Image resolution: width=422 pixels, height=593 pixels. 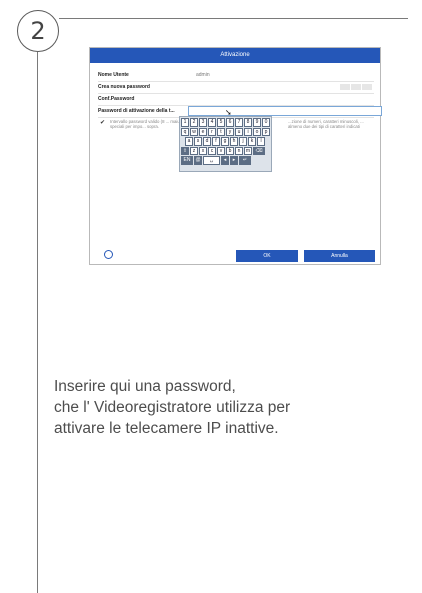 What do you see at coordinates (228, 112) in the screenshot?
I see `mouse-cursor-icon: ➘` at bounding box center [228, 112].